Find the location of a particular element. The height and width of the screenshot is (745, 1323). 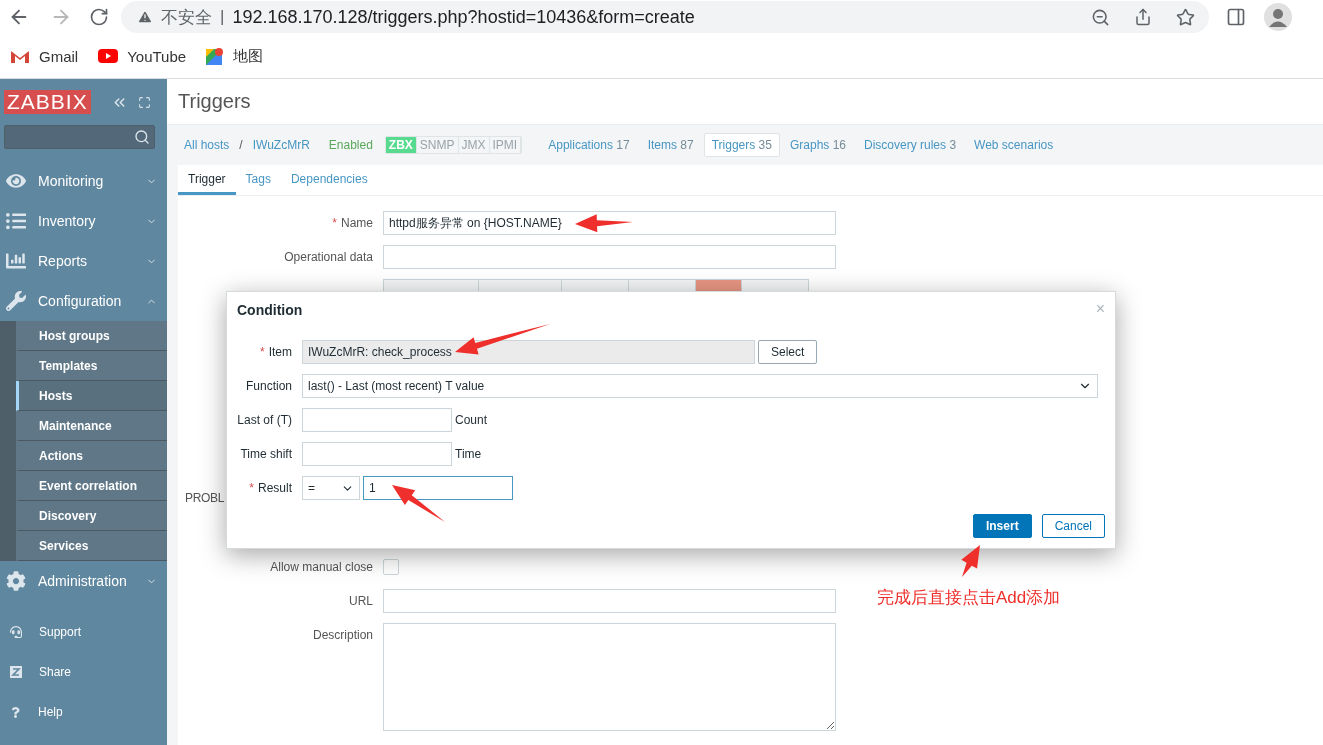

host-tab: Applications 17 is located at coordinates (589, 145).